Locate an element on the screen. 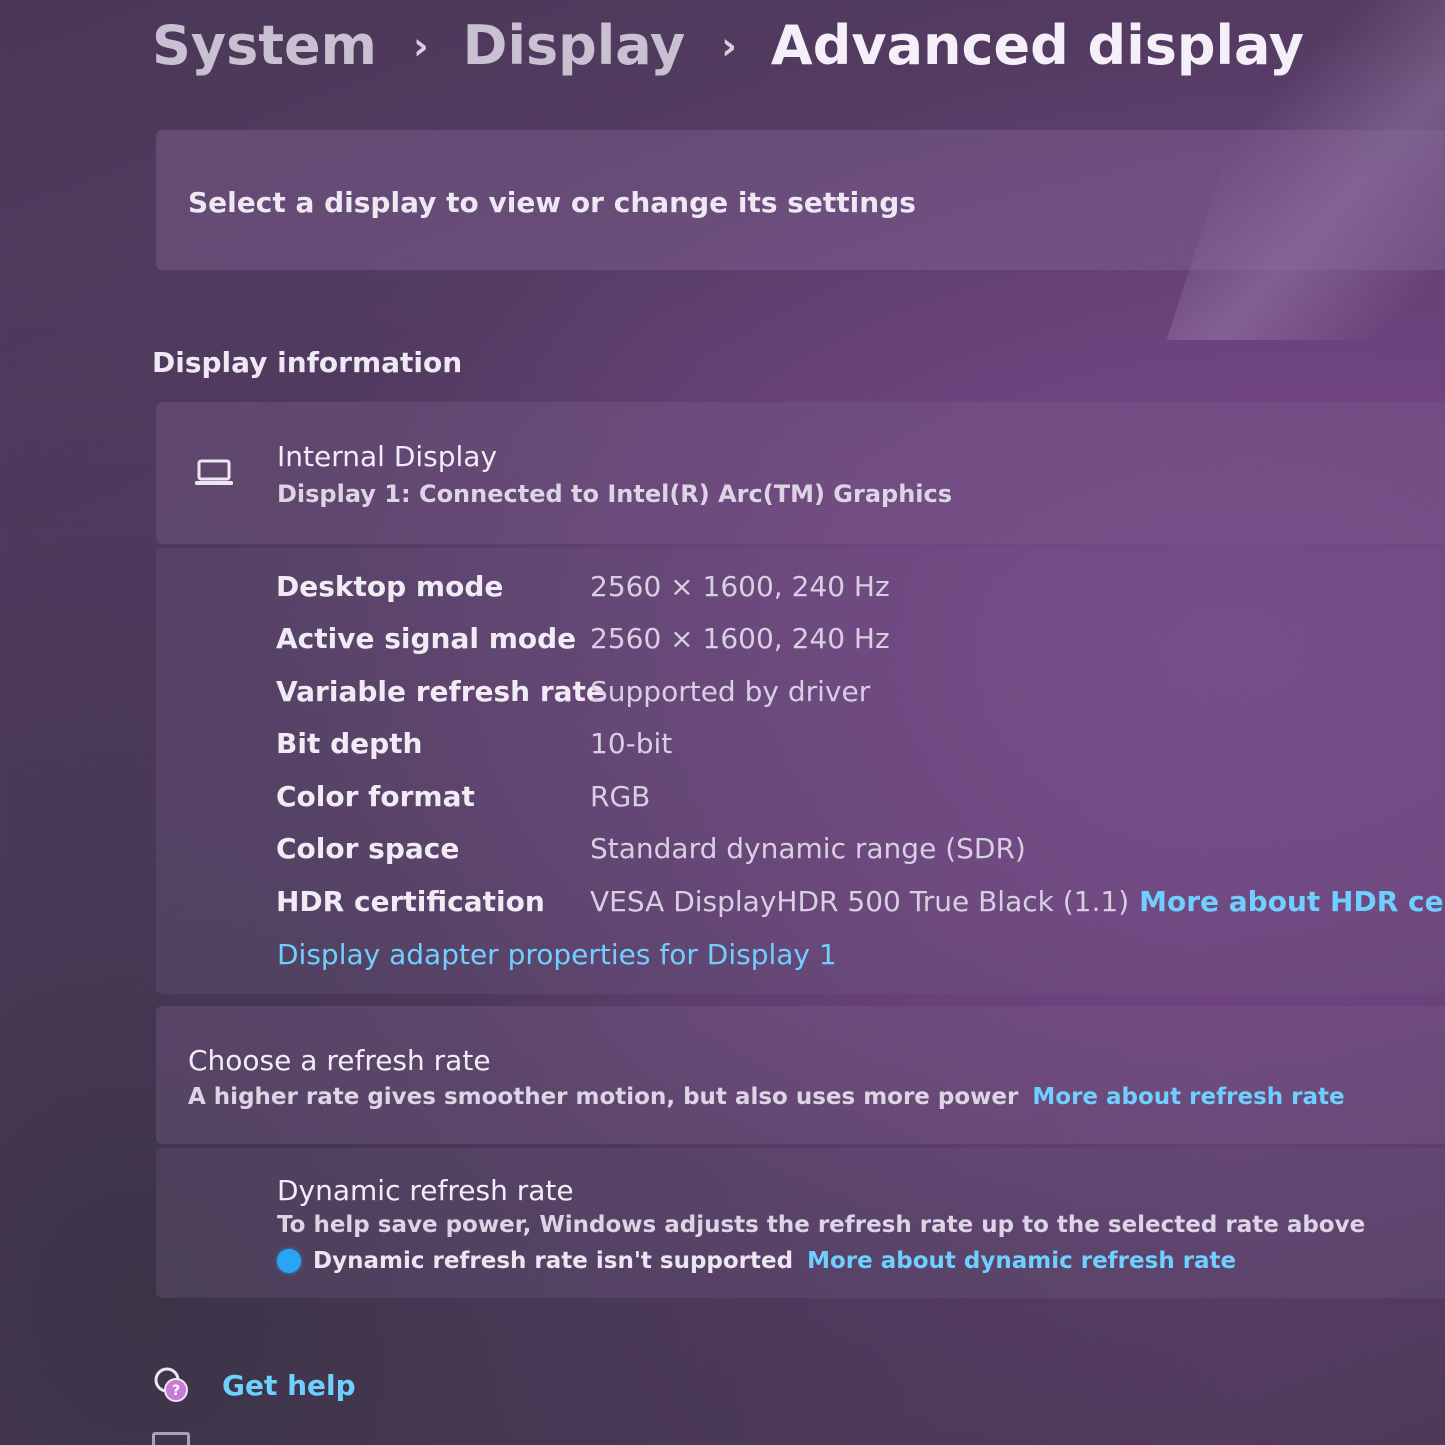 The image size is (1445, 1445). info-value: RGB is located at coordinates (620, 796).